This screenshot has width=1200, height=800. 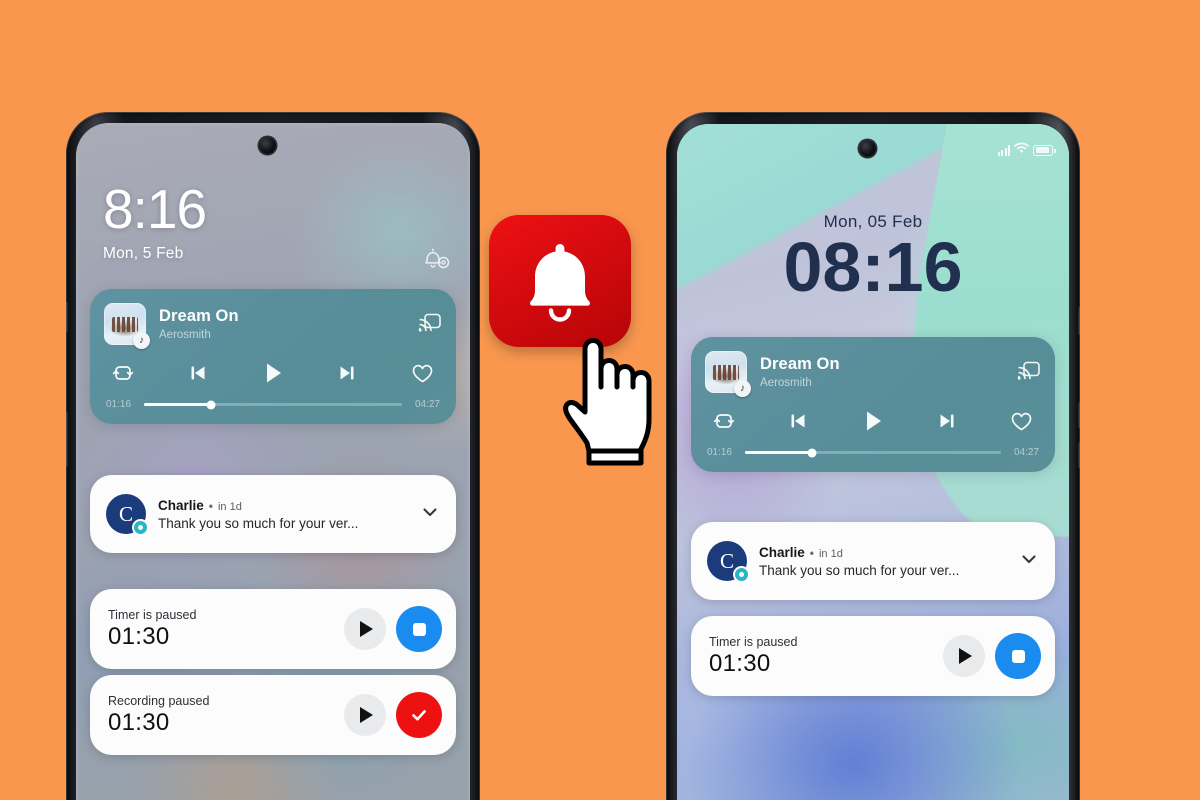 What do you see at coordinates (143, 254) in the screenshot?
I see `lockscreen-date: Mon, 5 Feb` at bounding box center [143, 254].